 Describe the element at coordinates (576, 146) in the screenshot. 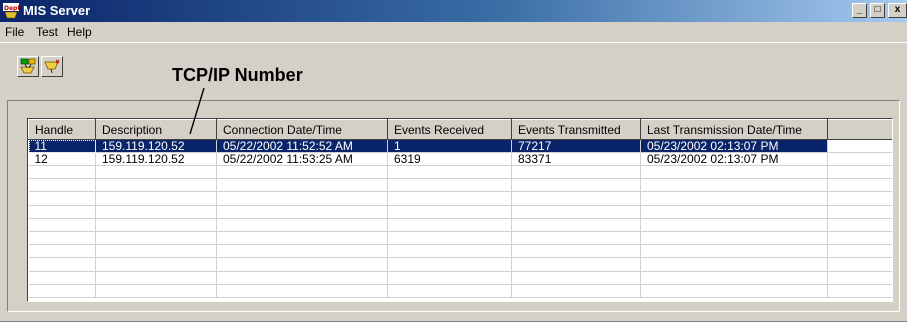

I see `cell-events-transmitted: 77217` at that location.